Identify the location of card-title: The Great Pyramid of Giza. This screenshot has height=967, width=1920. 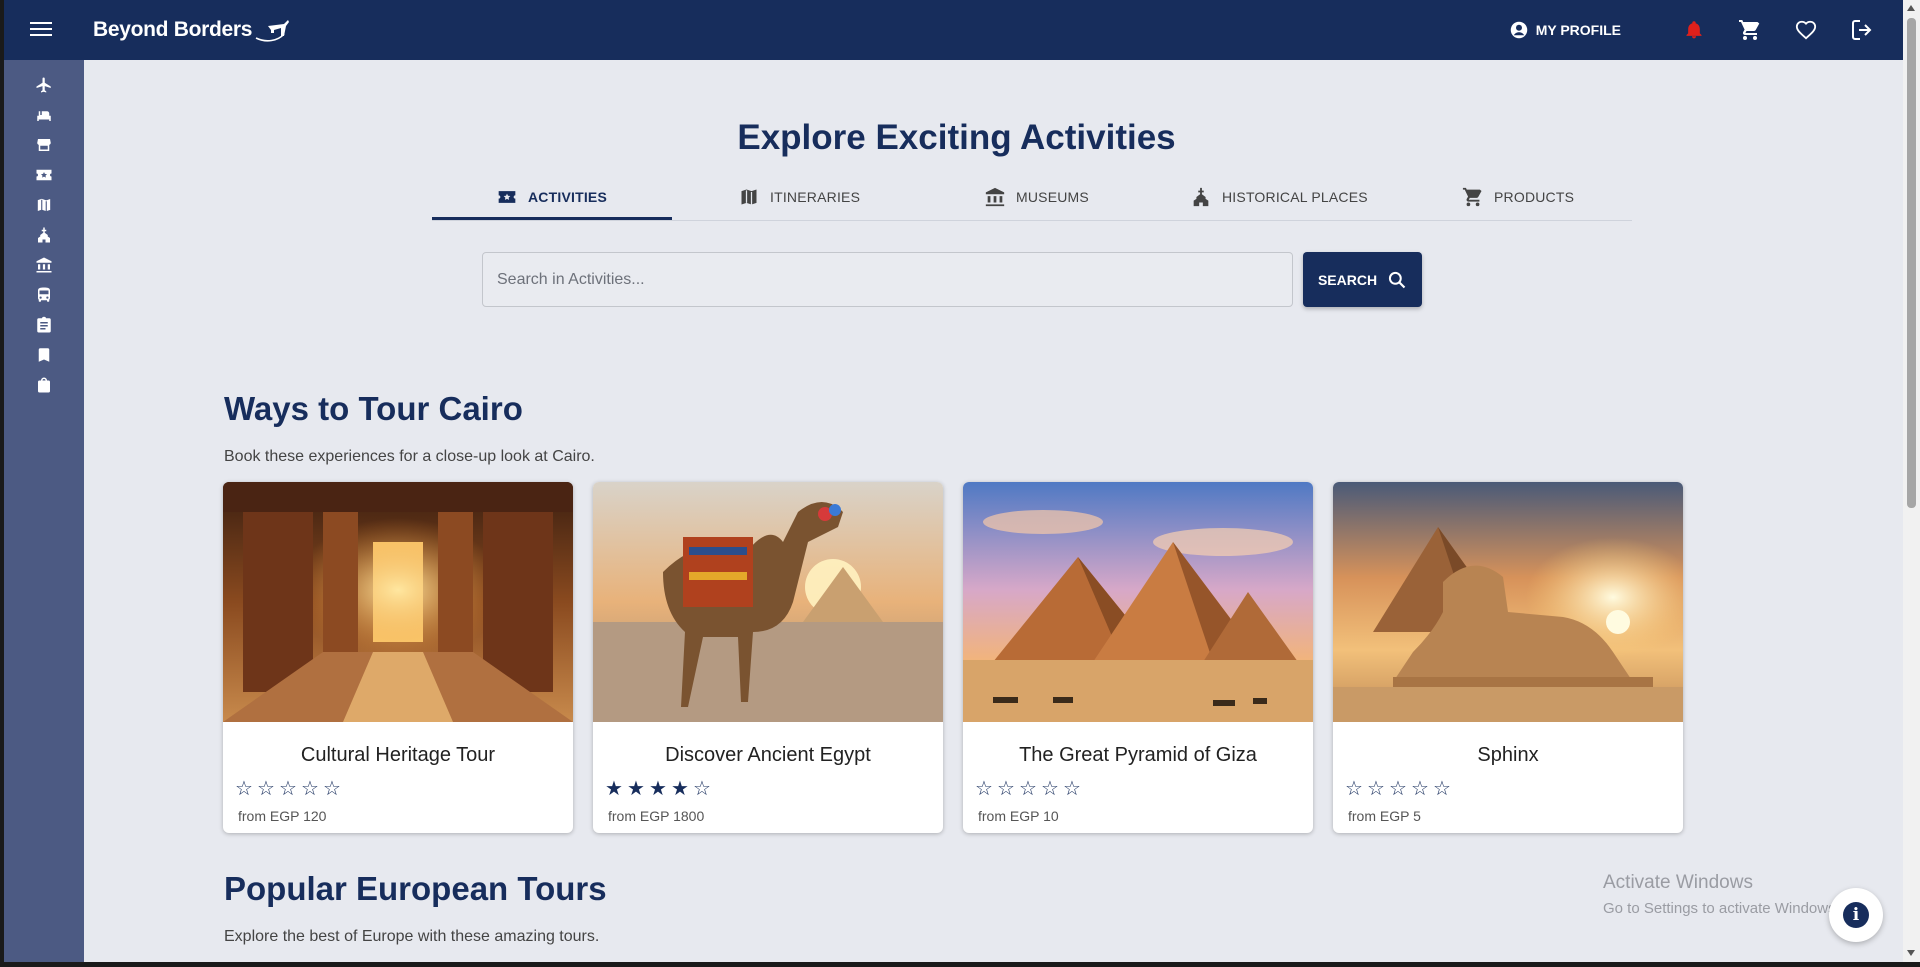
(1138, 755).